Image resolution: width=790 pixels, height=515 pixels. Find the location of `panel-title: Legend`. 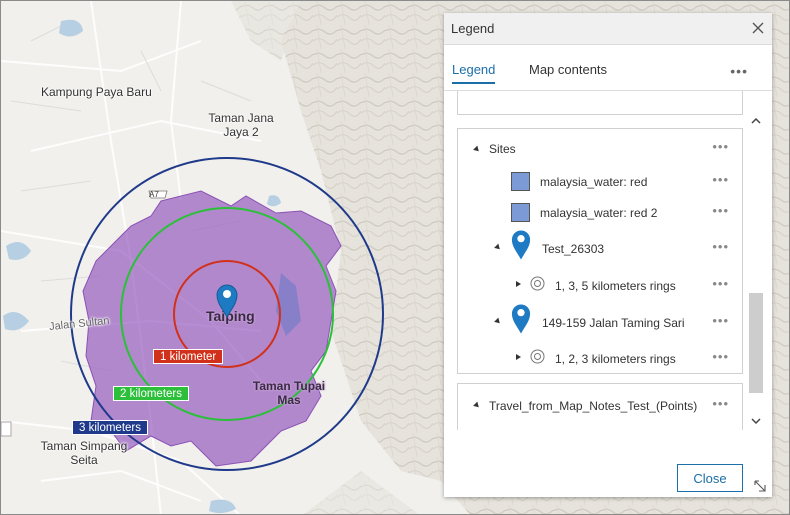

panel-title: Legend is located at coordinates (473, 28).